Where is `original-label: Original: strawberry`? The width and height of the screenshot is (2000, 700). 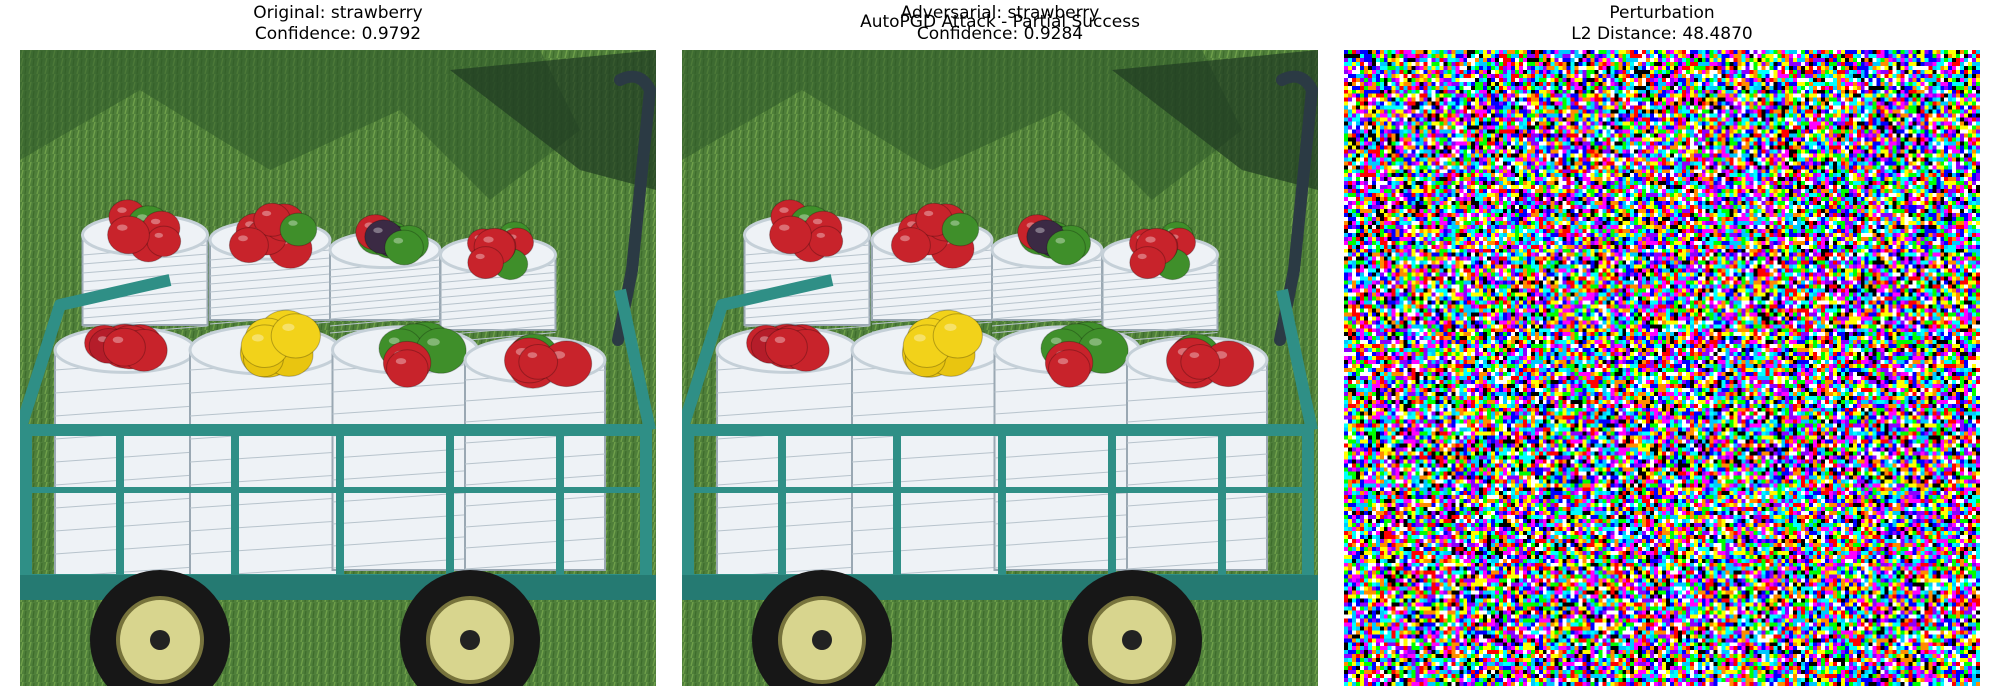 original-label: Original: strawberry is located at coordinates (338, 13).